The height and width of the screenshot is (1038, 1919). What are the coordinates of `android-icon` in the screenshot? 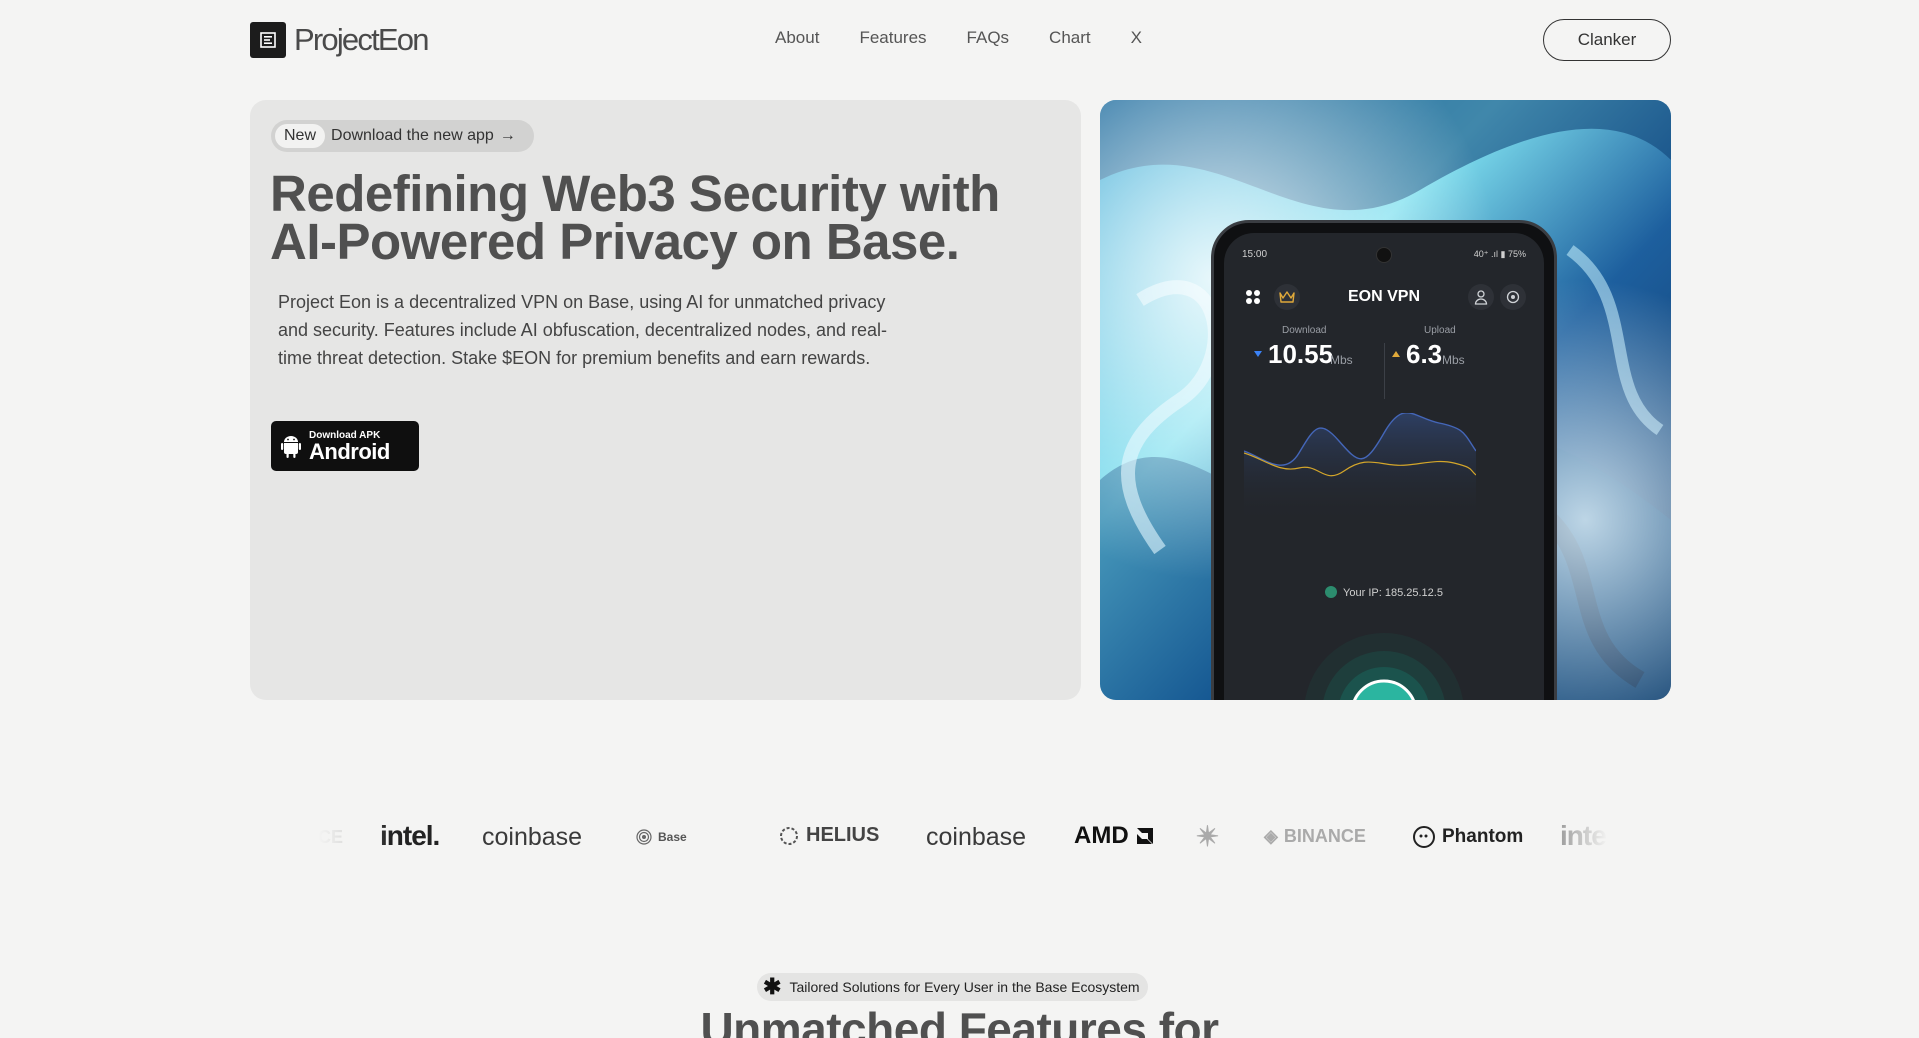 It's located at (291, 447).